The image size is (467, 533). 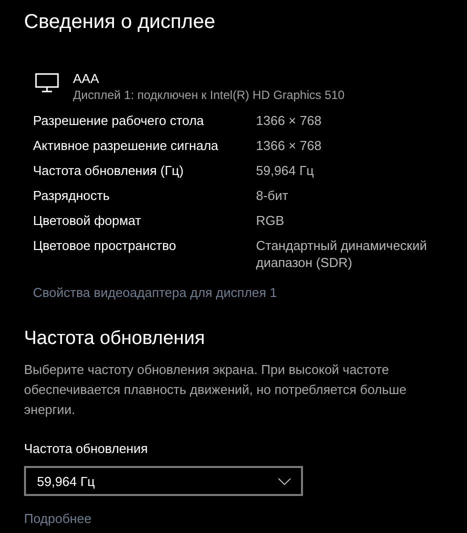 I want to click on chevron-down-icon, so click(x=284, y=481).